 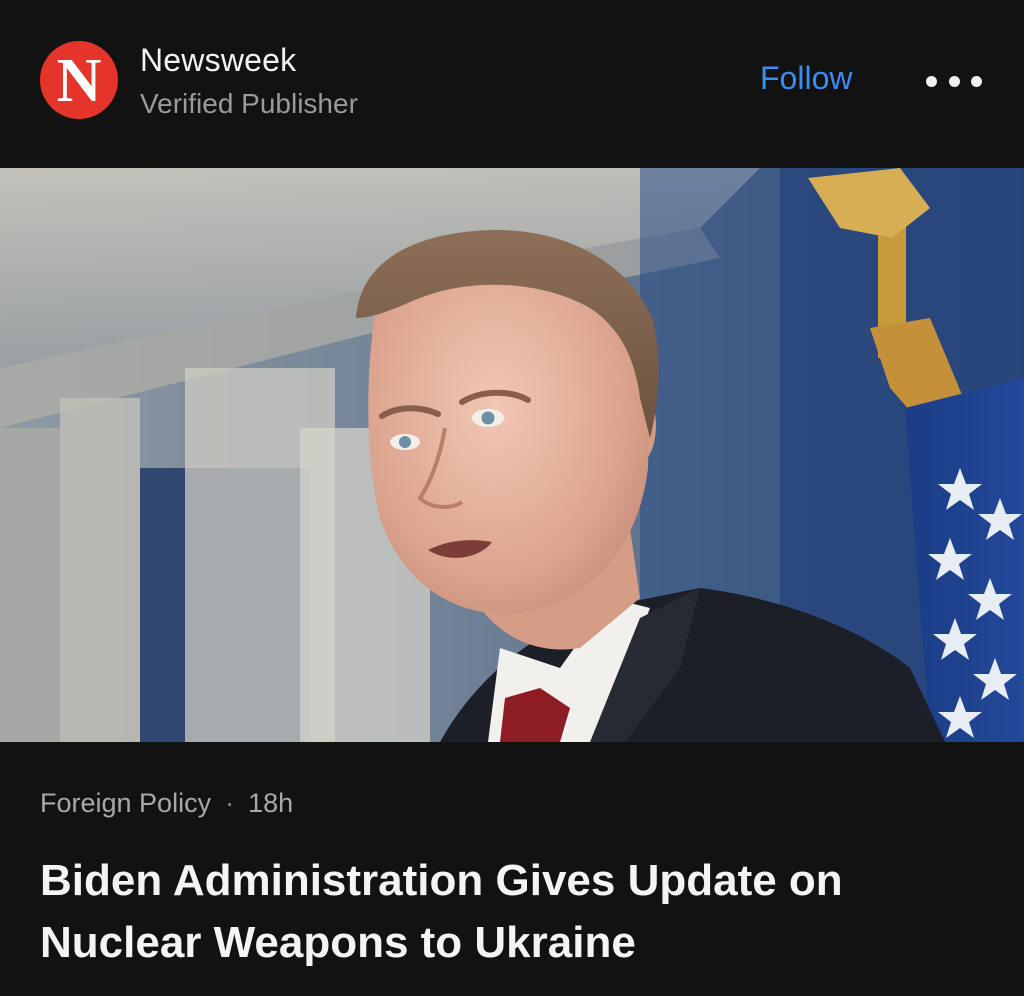 I want to click on publisher-subtitle: Verified Publisher, so click(x=249, y=103).